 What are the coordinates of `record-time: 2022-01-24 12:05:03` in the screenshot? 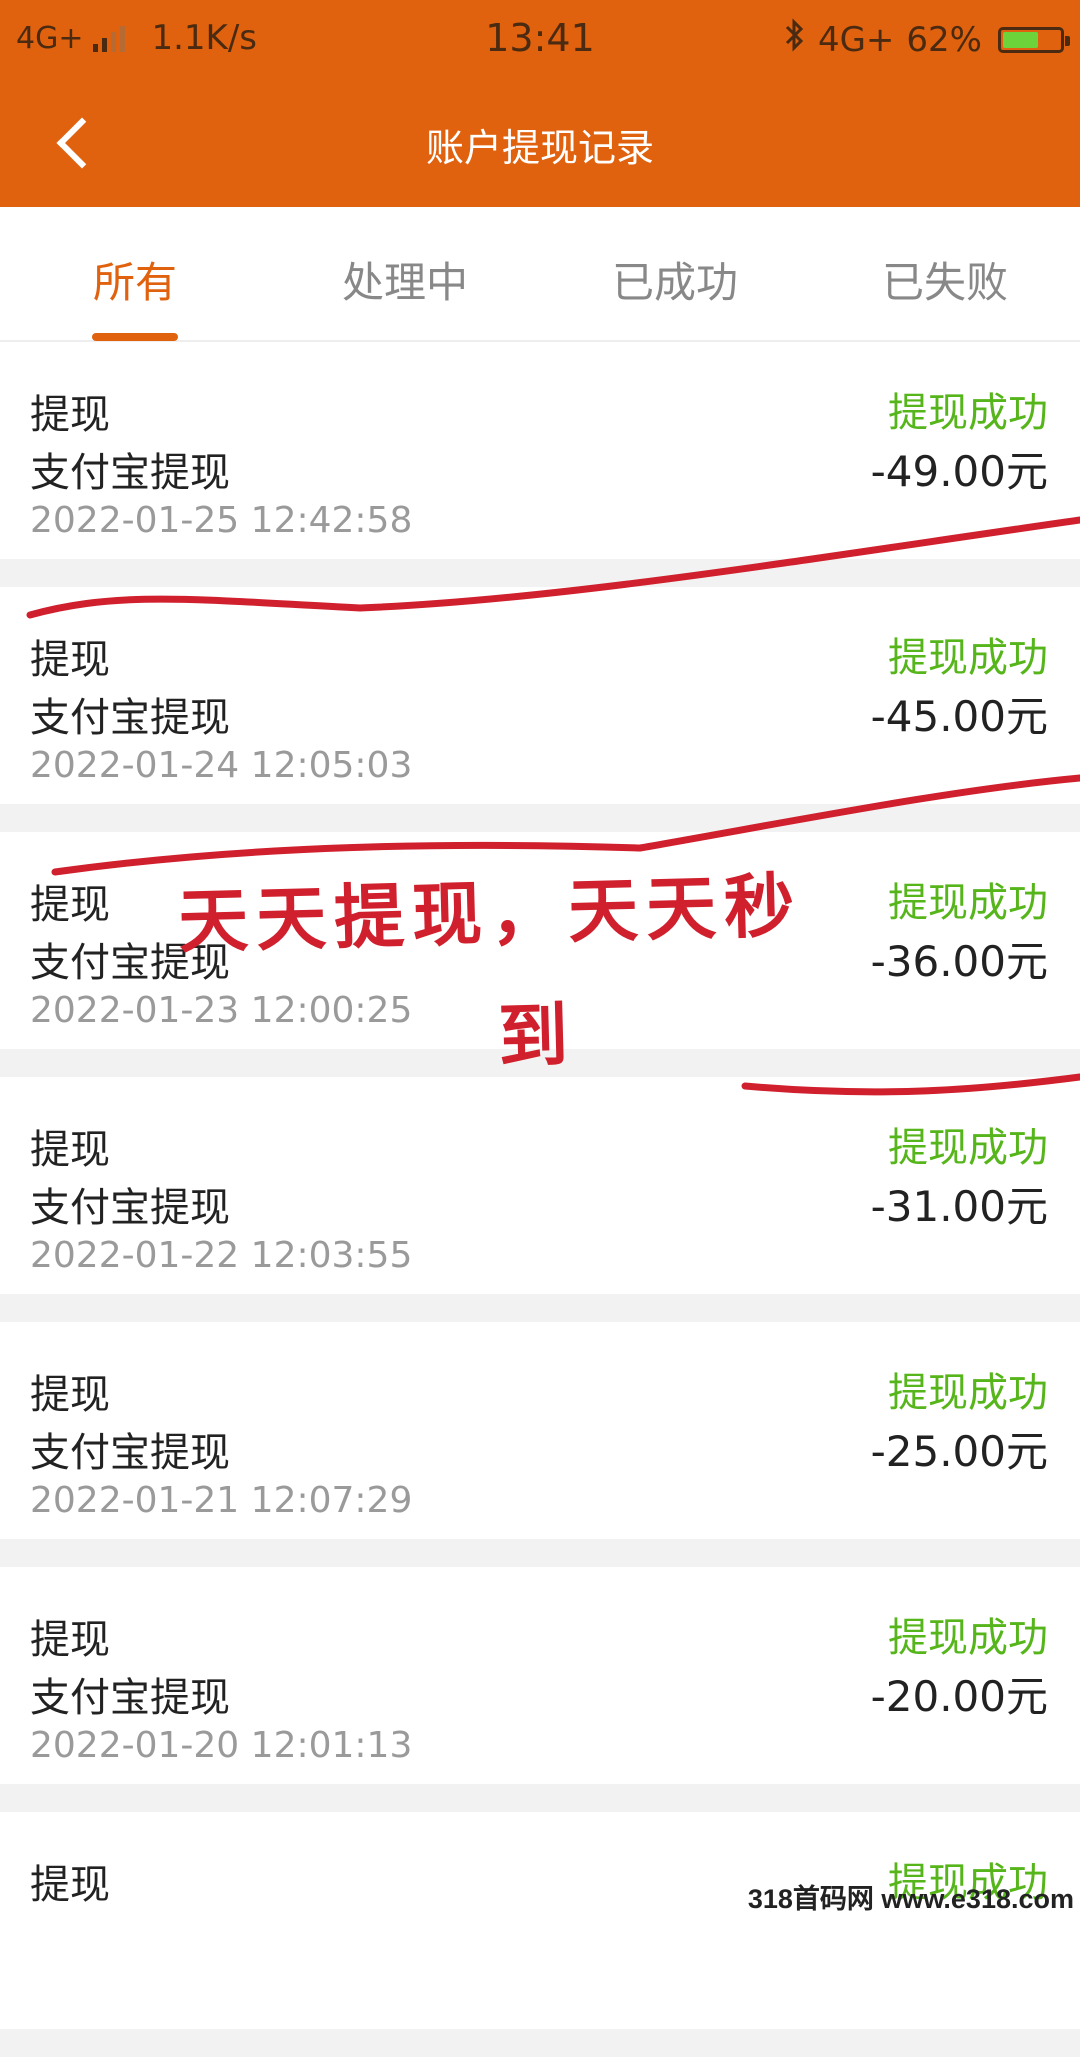 It's located at (221, 765).